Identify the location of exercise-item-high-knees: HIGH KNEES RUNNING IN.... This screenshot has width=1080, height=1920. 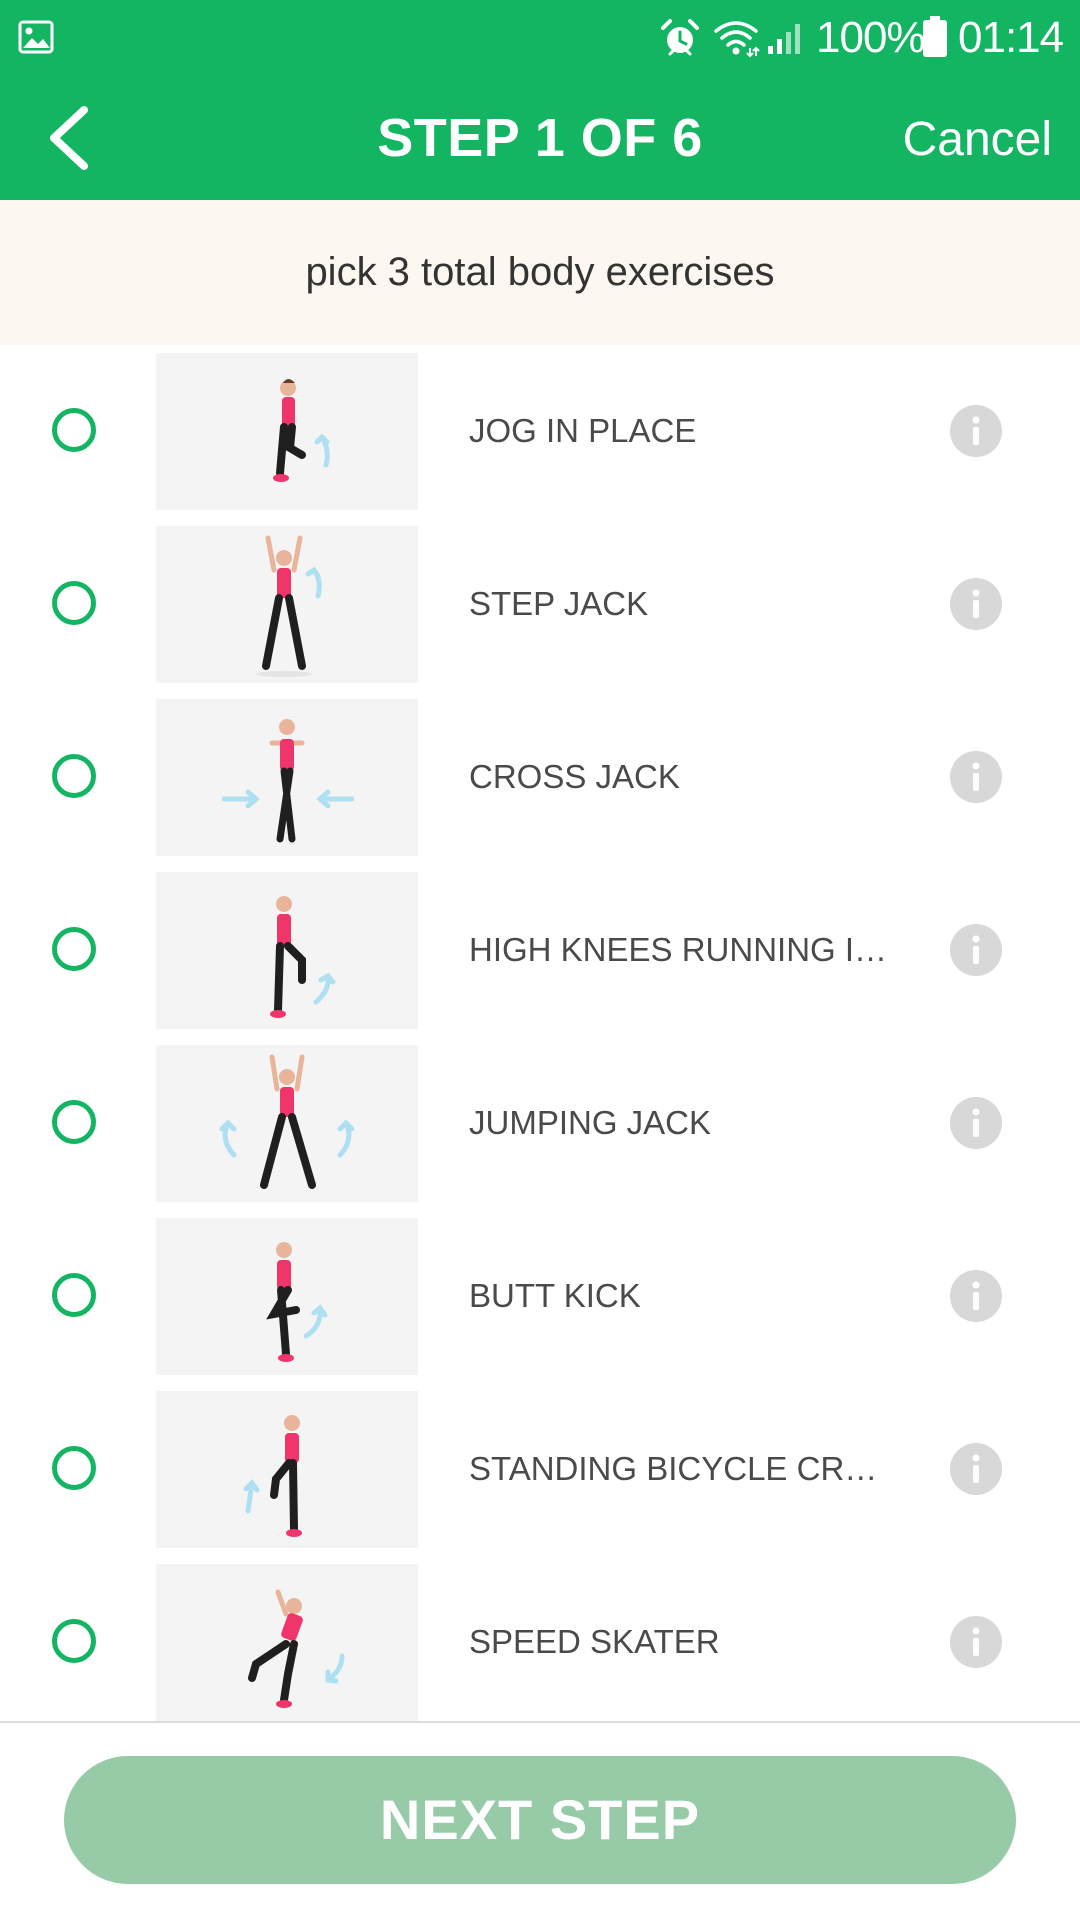
(540, 950).